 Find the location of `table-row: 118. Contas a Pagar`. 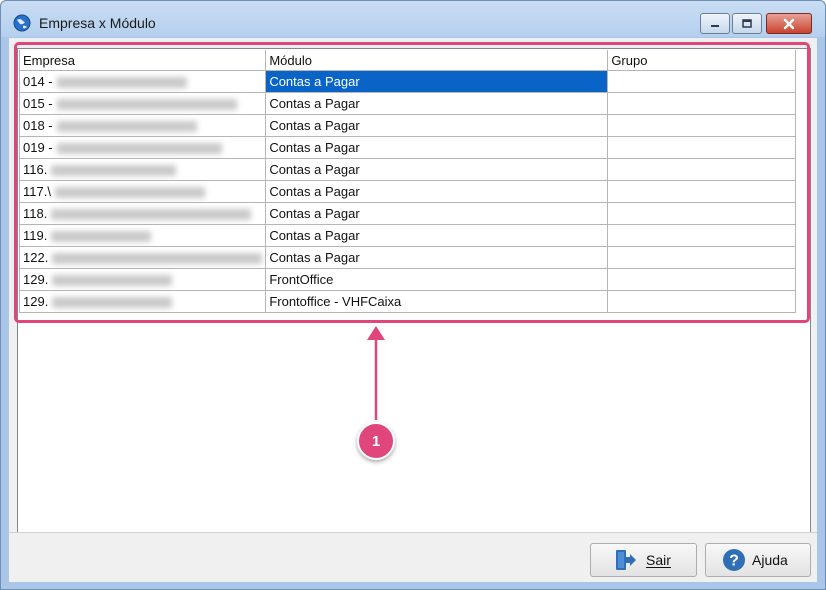

table-row: 118. Contas a Pagar is located at coordinates (407, 213).